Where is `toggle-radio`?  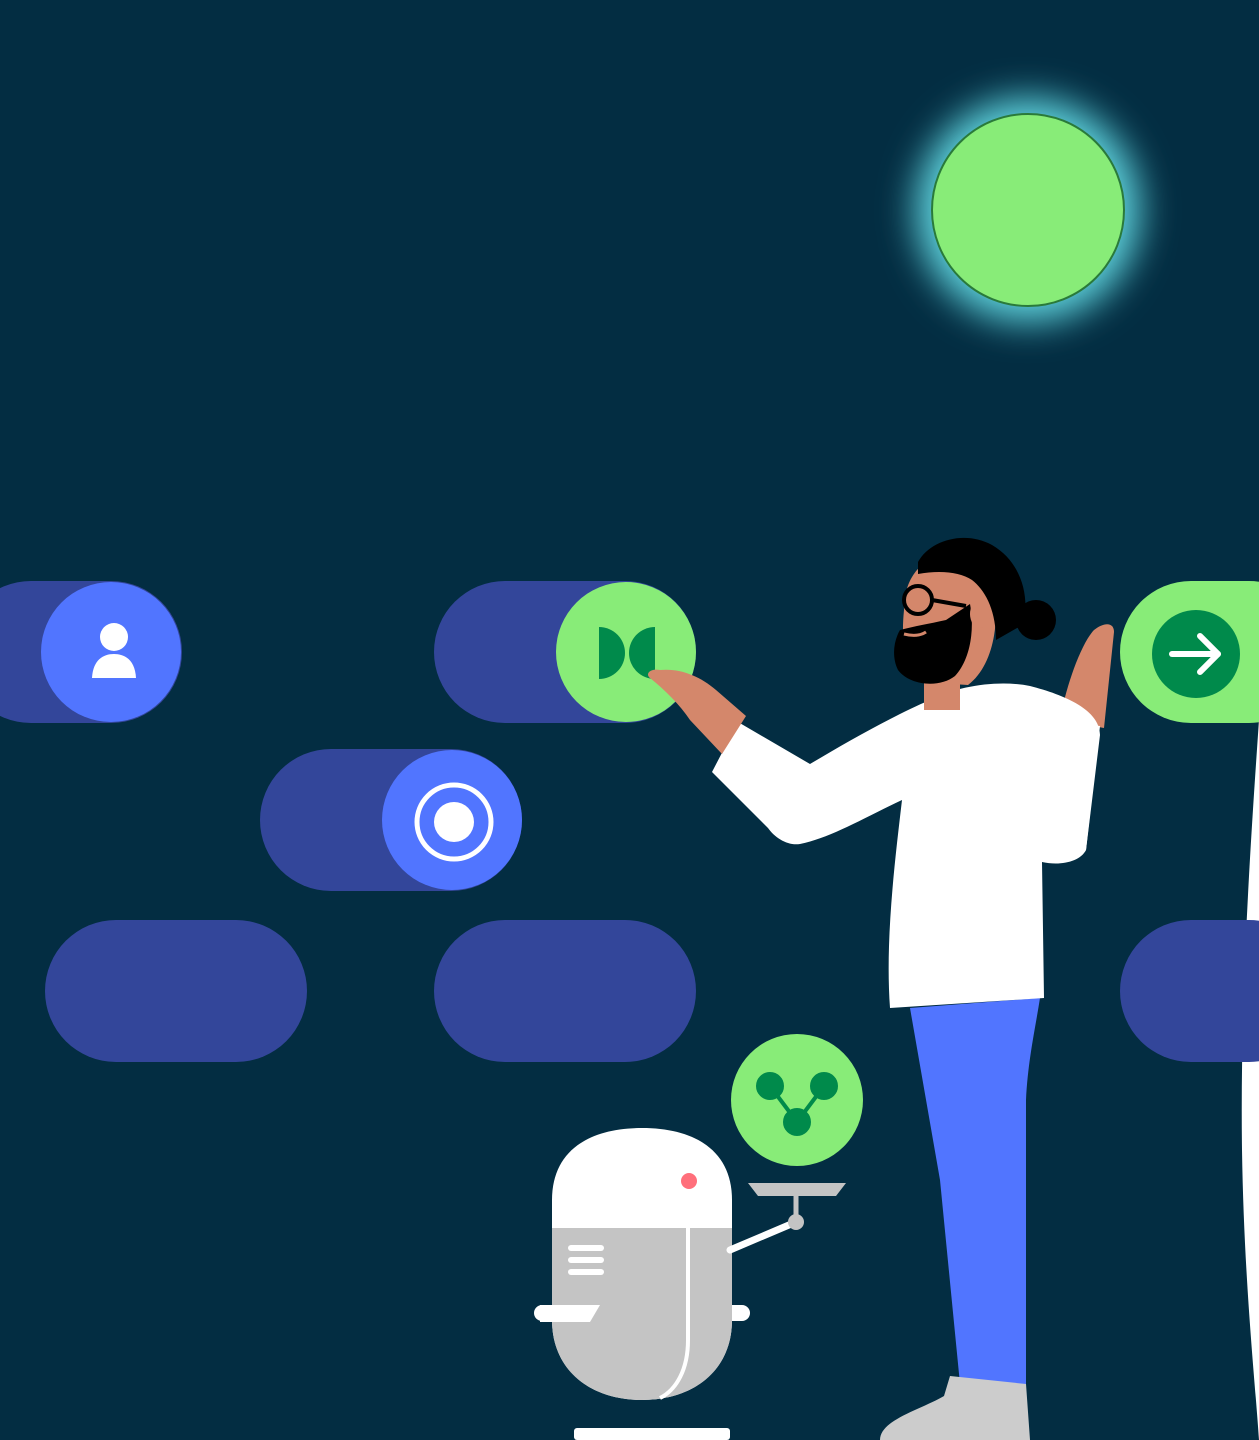
toggle-radio is located at coordinates (391, 820).